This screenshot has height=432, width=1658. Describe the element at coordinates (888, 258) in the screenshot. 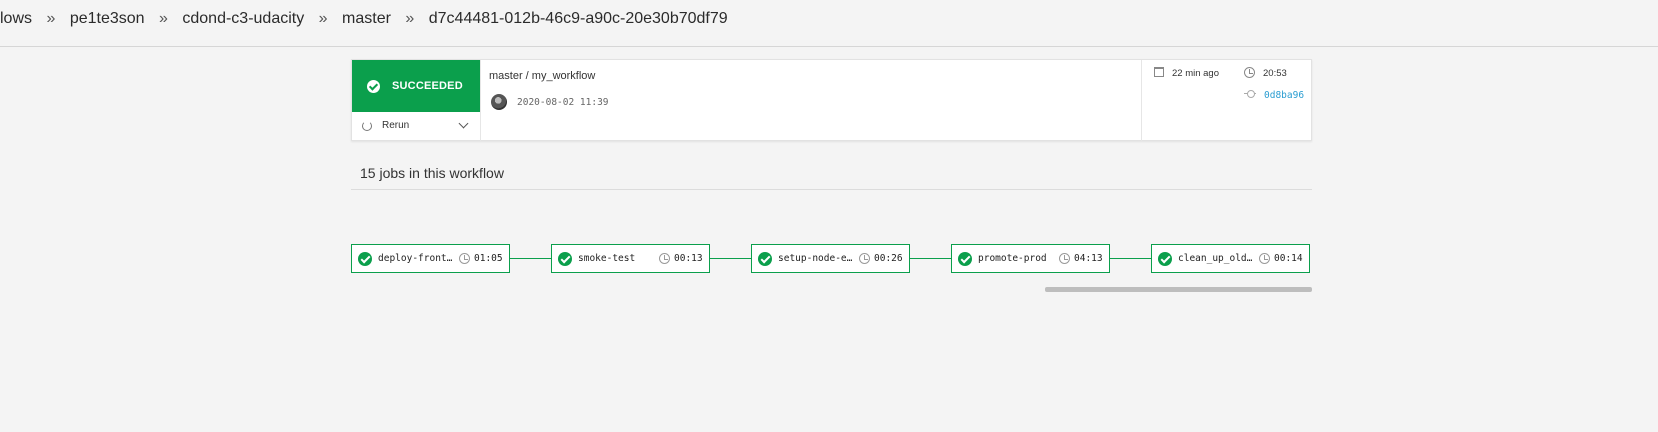

I see `job-duration: 00:26` at that location.